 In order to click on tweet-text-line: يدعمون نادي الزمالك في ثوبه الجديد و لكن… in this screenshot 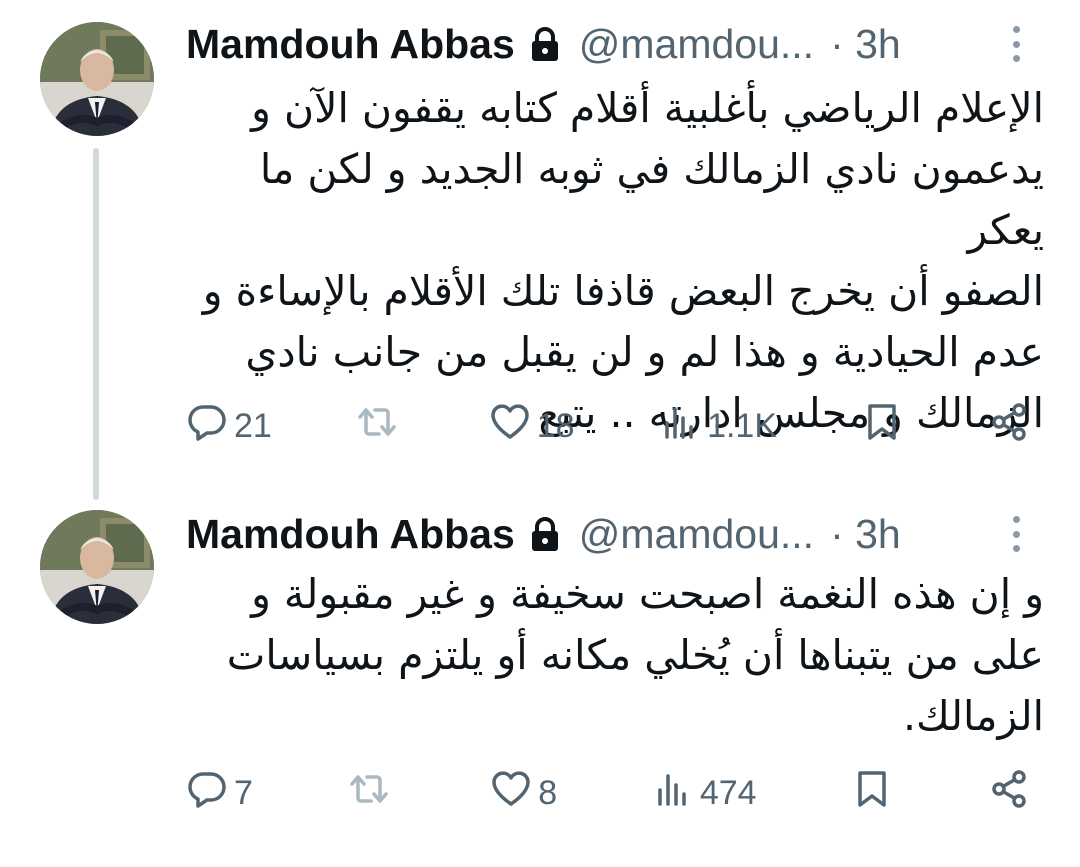, I will do `click(651, 199)`.